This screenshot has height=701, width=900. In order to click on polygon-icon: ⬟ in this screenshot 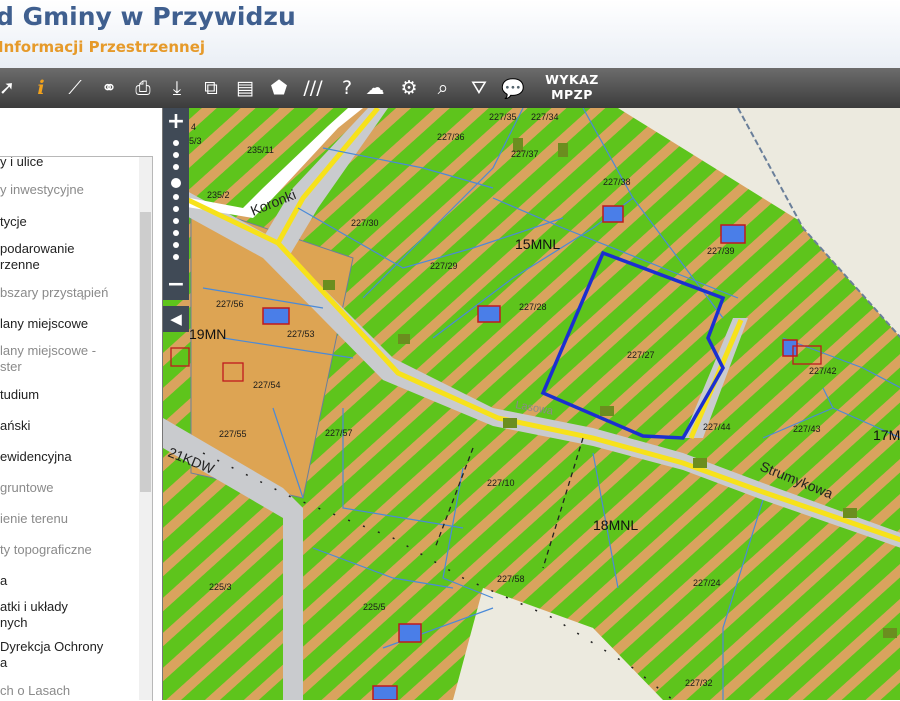, I will do `click(279, 88)`.